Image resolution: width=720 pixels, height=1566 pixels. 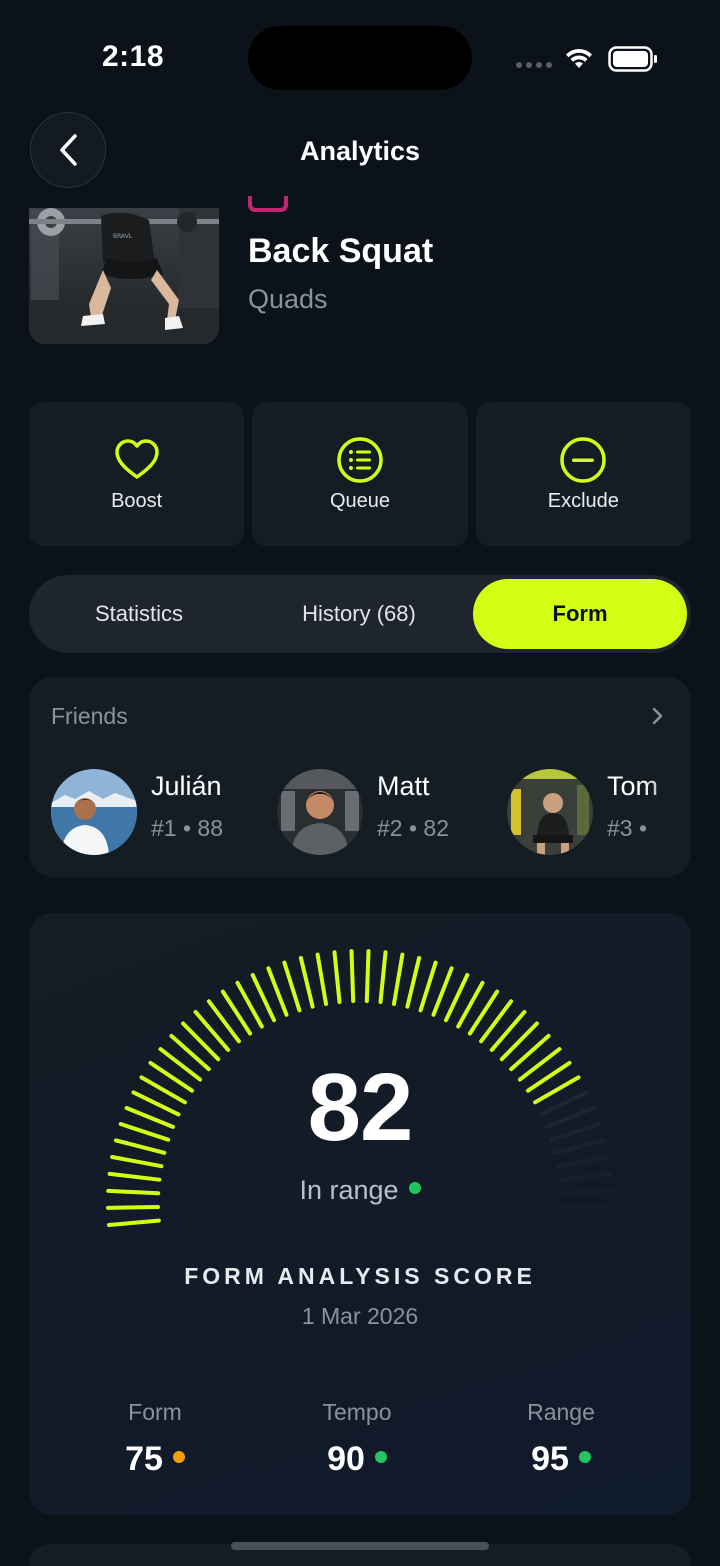 I want to click on metric-label: Tempo, so click(x=357, y=1412).